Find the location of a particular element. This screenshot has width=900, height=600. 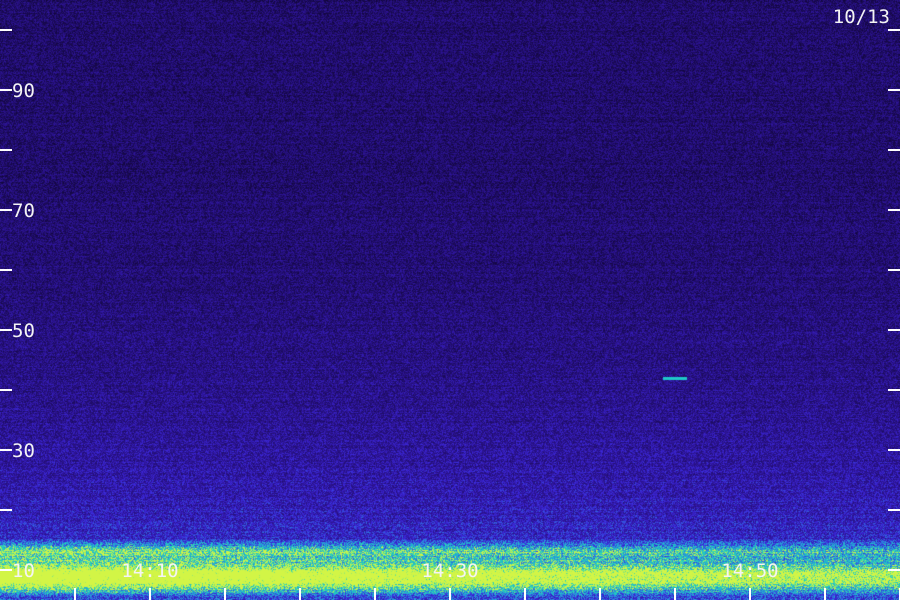

date-label: 10/13 is located at coordinates (861, 17).